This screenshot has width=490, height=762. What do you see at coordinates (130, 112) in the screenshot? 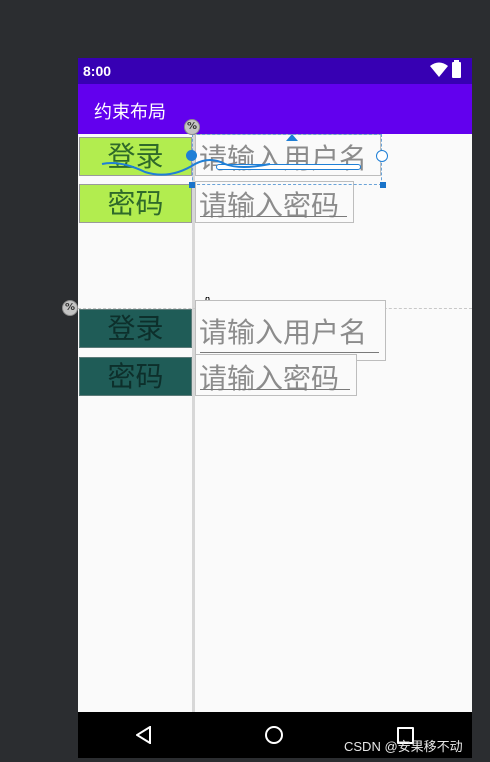
I see `app-title: 约束布局` at bounding box center [130, 112].